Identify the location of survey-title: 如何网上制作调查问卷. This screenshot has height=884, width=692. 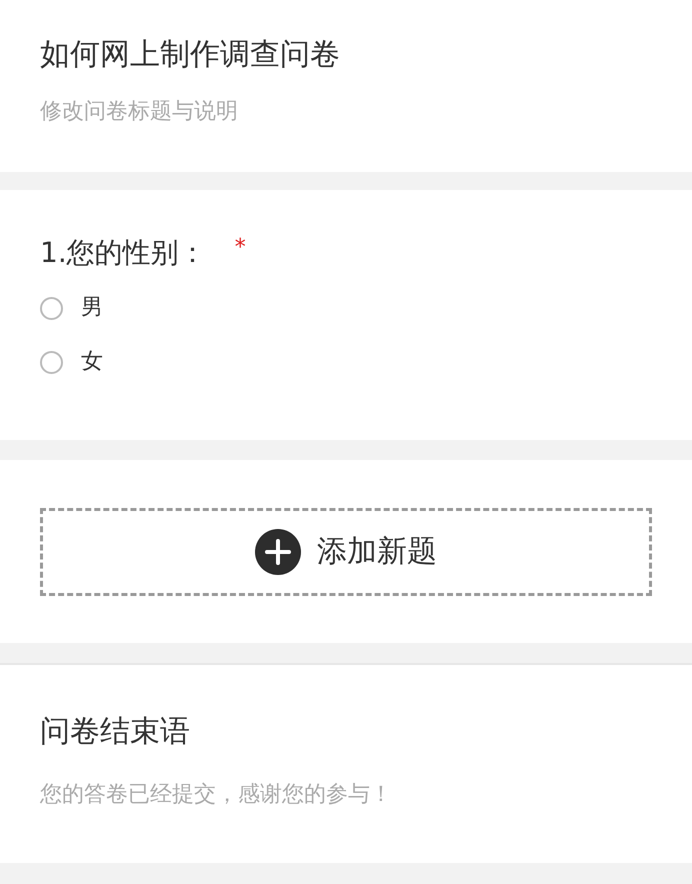
(190, 55).